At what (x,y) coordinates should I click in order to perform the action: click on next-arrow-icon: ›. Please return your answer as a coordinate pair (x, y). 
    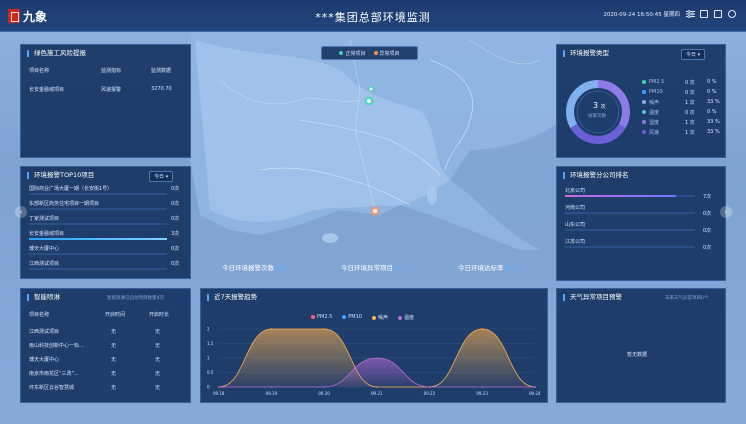
    Looking at the image, I should click on (726, 212).